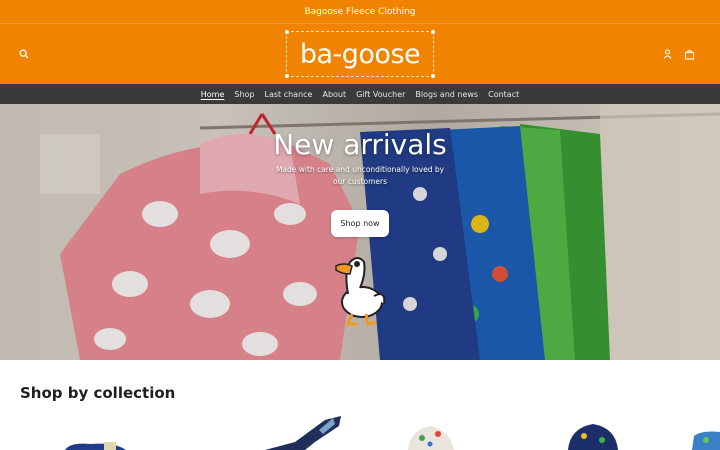 The height and width of the screenshot is (450, 720). Describe the element at coordinates (24, 54) in the screenshot. I see `search-icon` at that location.